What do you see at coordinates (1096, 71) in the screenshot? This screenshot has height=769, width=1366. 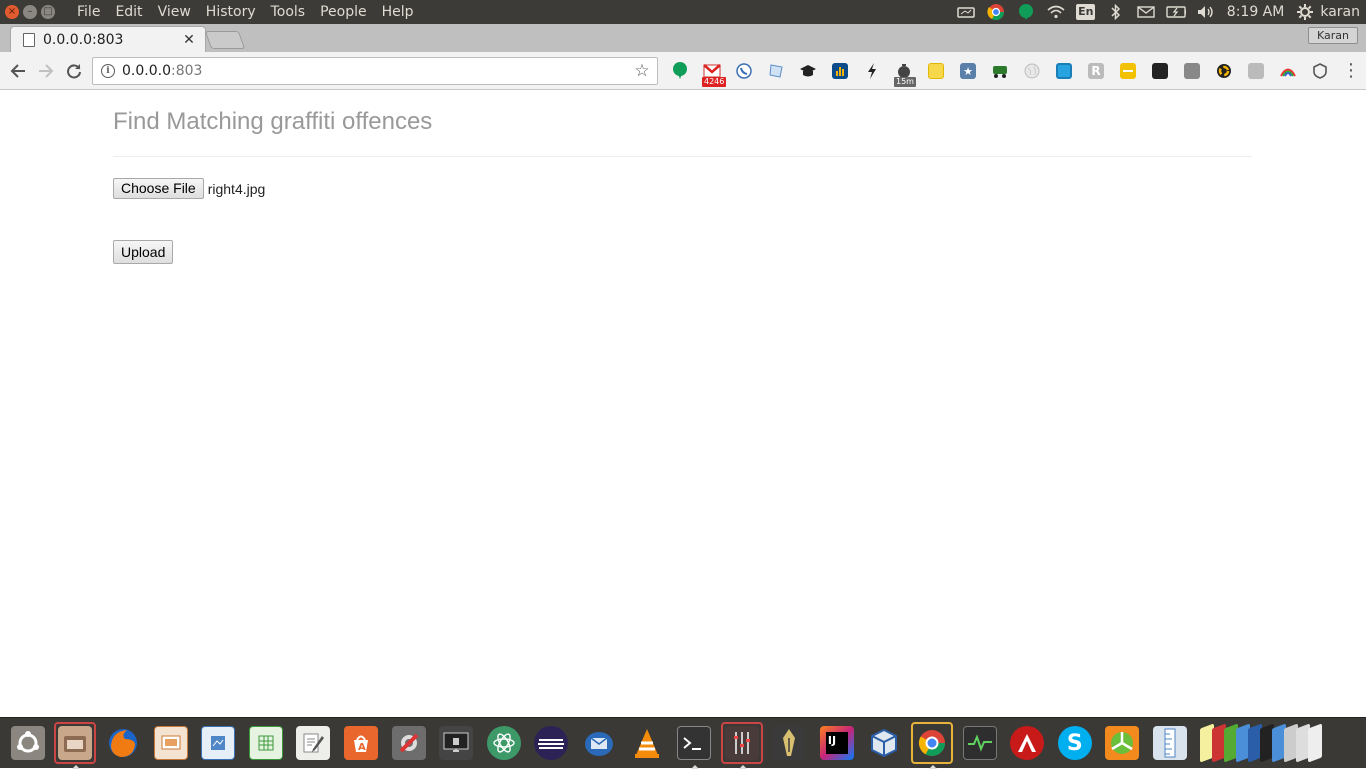 I see `r-extension-icon: R` at bounding box center [1096, 71].